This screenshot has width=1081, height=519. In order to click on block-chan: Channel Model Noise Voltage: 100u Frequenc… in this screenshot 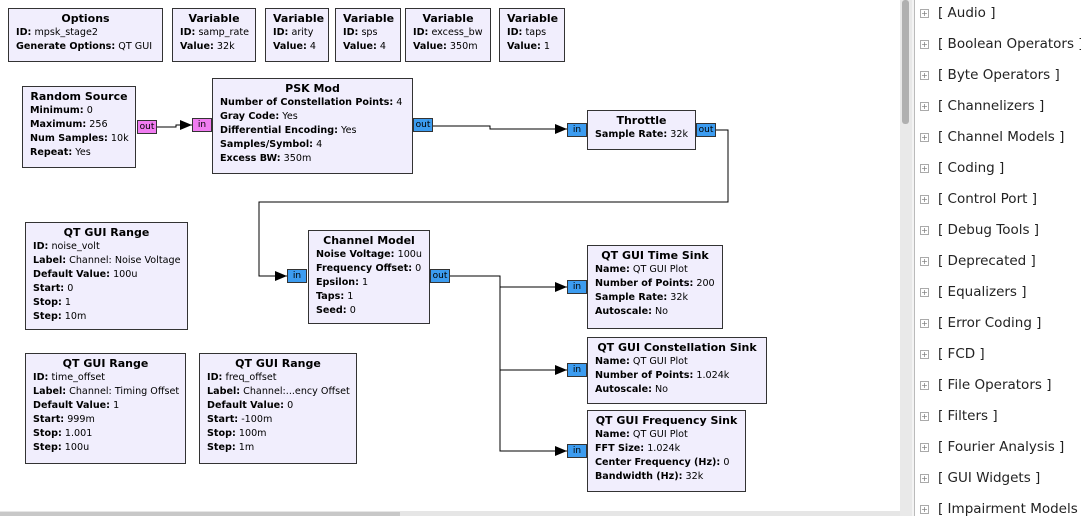, I will do `click(369, 277)`.